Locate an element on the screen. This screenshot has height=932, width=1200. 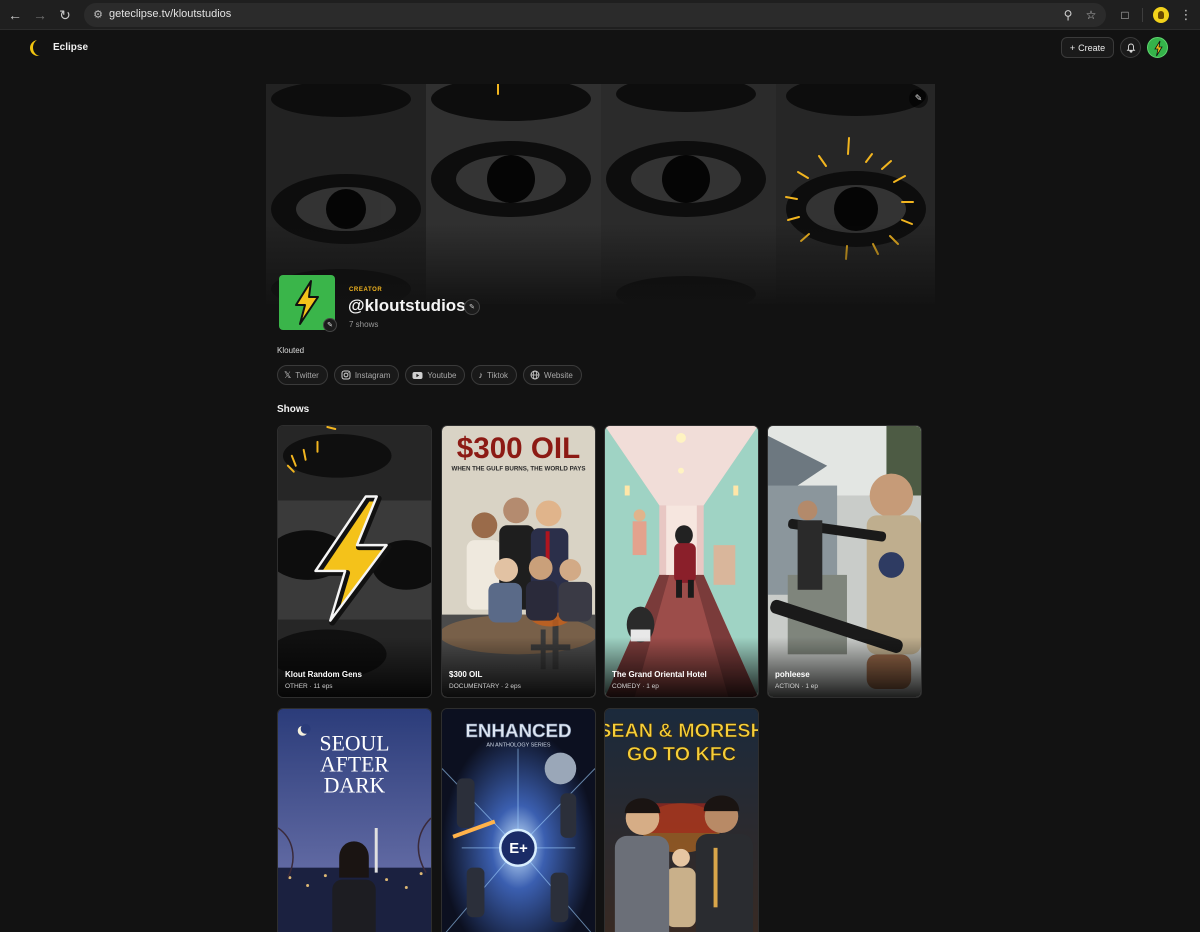
extensions-icon: □ is located at coordinates (1125, 15).